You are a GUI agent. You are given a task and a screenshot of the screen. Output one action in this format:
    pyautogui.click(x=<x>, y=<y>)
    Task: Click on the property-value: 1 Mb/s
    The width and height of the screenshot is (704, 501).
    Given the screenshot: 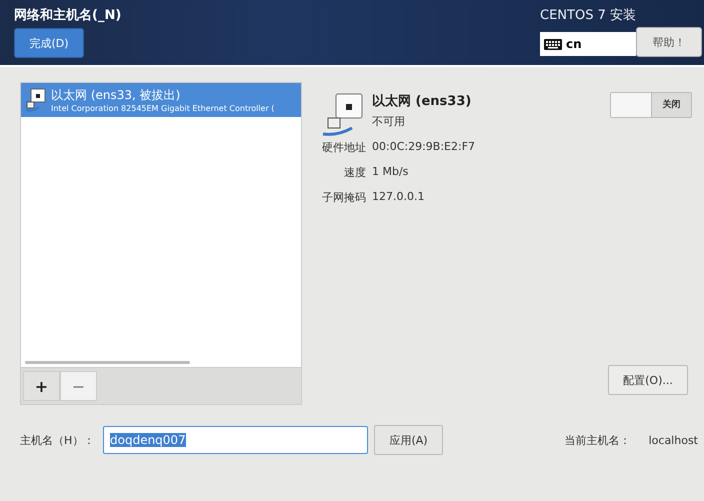 What is the action you would take?
    pyautogui.click(x=391, y=172)
    